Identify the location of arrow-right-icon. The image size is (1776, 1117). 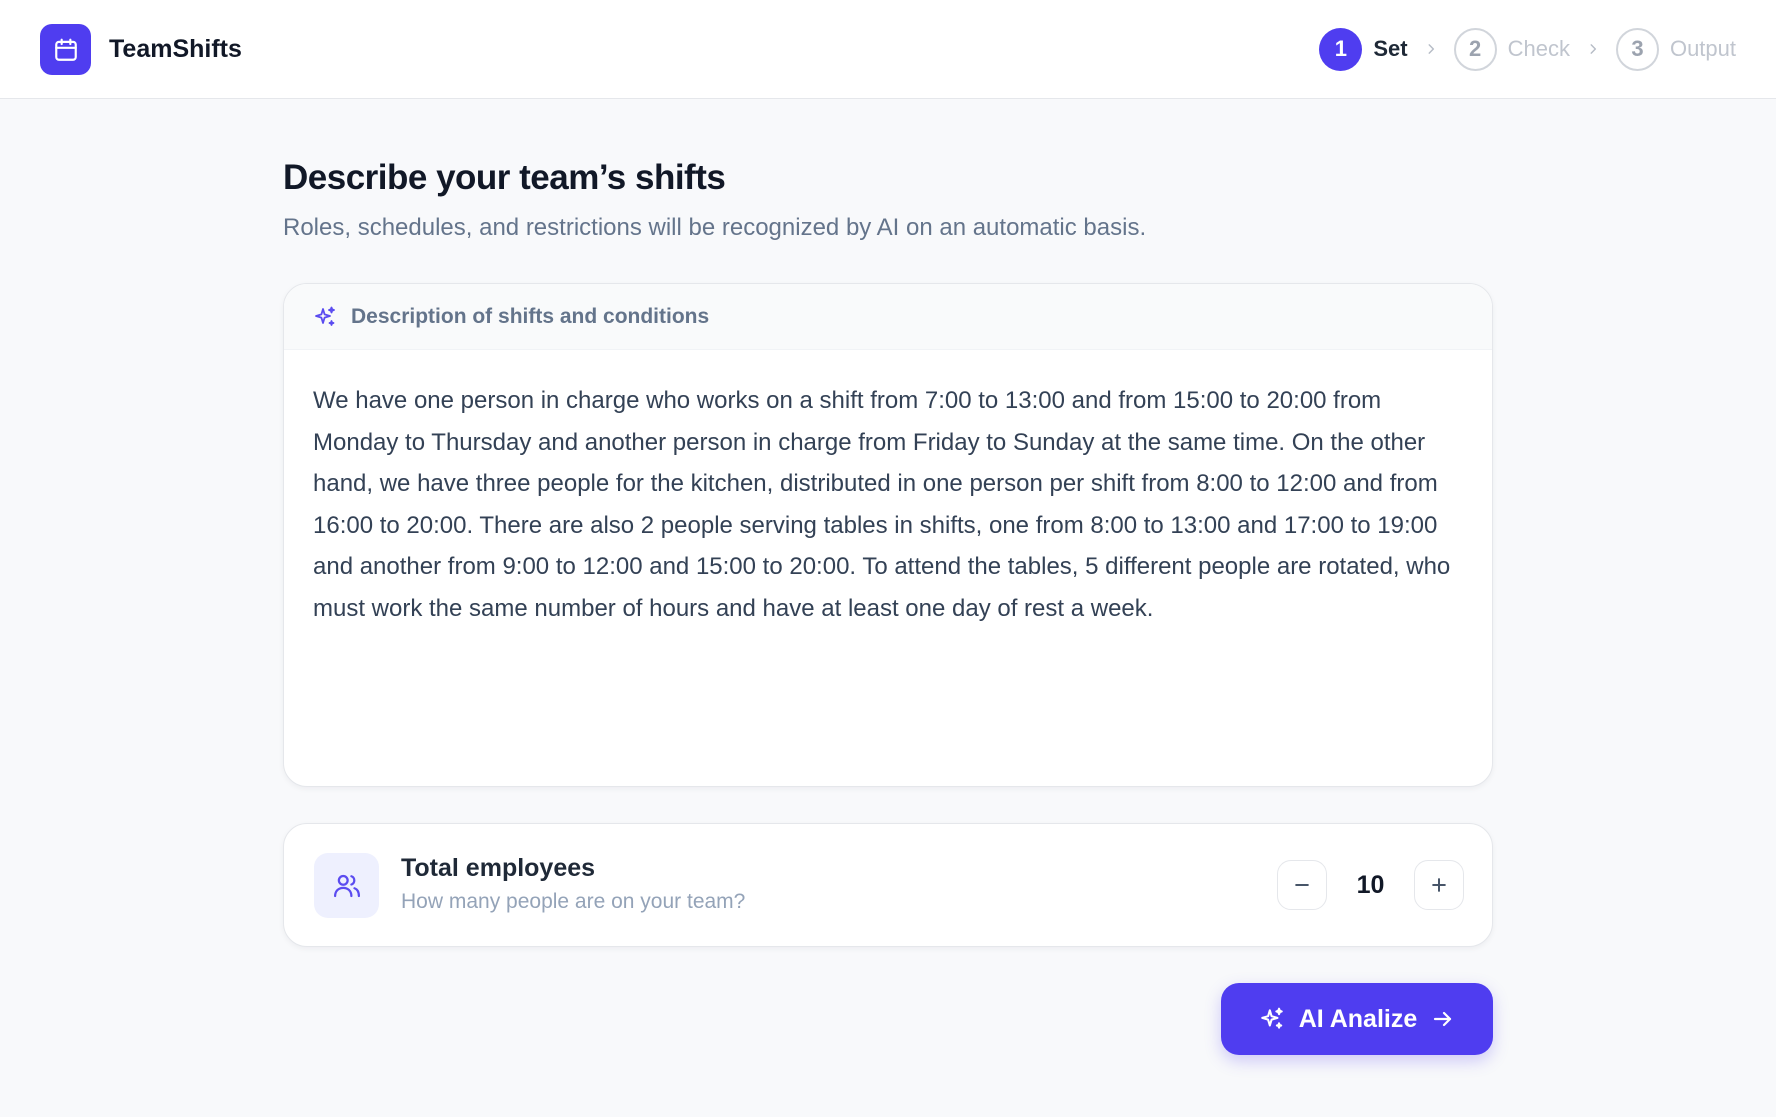
(1443, 1019).